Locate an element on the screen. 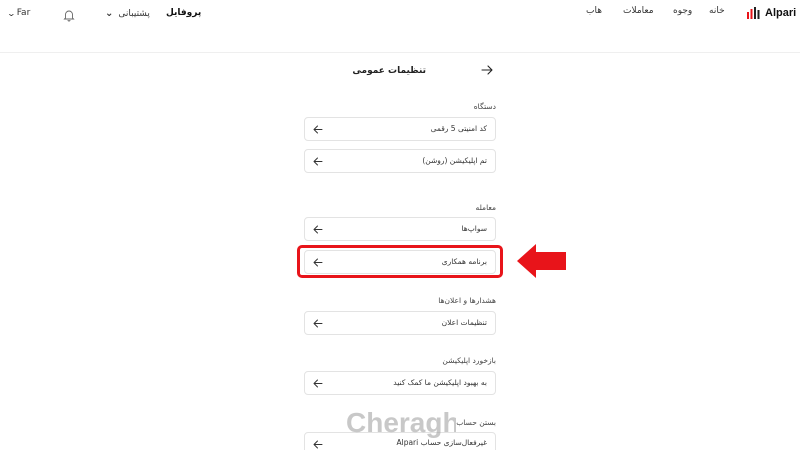 Image resolution: width=800 pixels, height=450 pixels. row-label: تم اپلیکیشن (روشن) is located at coordinates (454, 160).